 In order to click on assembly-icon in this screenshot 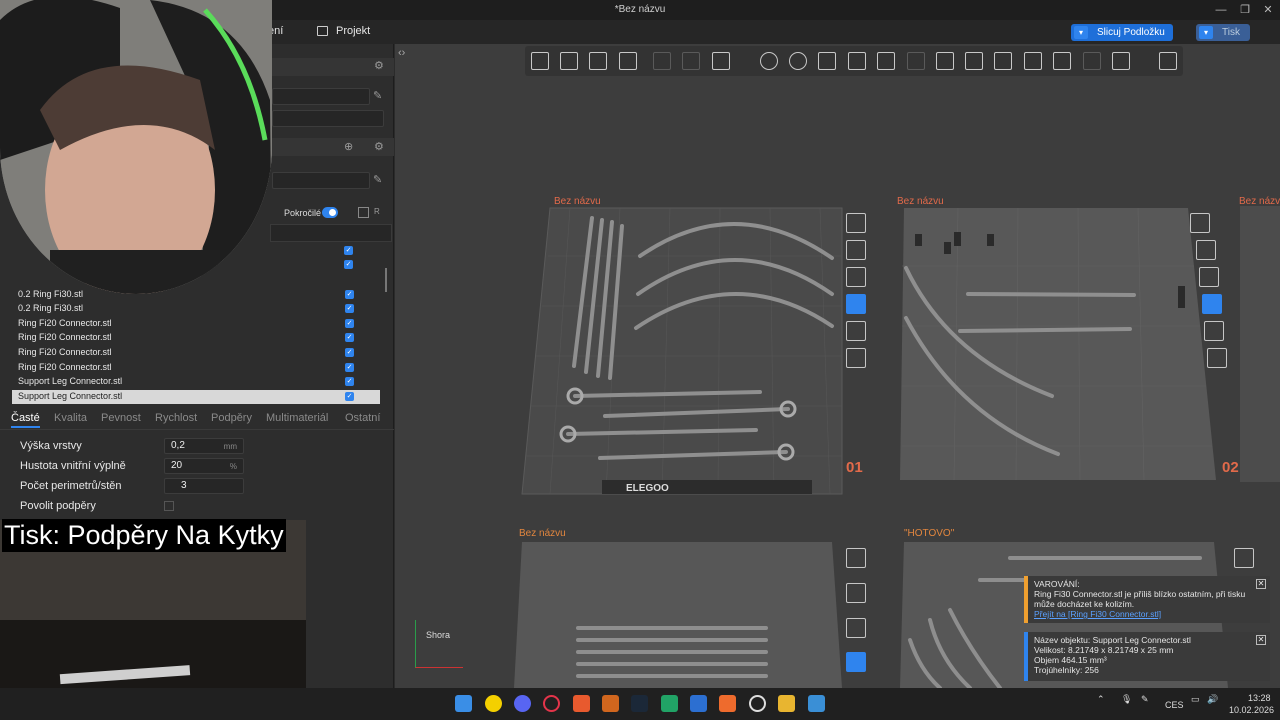, I will do `click(1092, 61)`.